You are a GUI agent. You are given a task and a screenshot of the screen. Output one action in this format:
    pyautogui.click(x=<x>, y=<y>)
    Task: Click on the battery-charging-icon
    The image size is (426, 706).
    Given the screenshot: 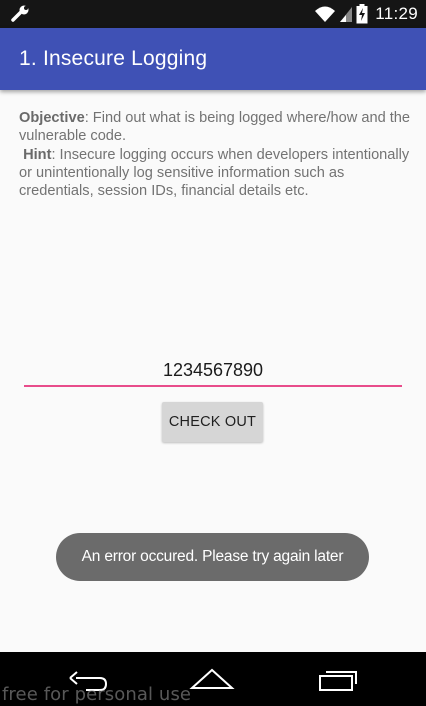 What is the action you would take?
    pyautogui.click(x=362, y=14)
    